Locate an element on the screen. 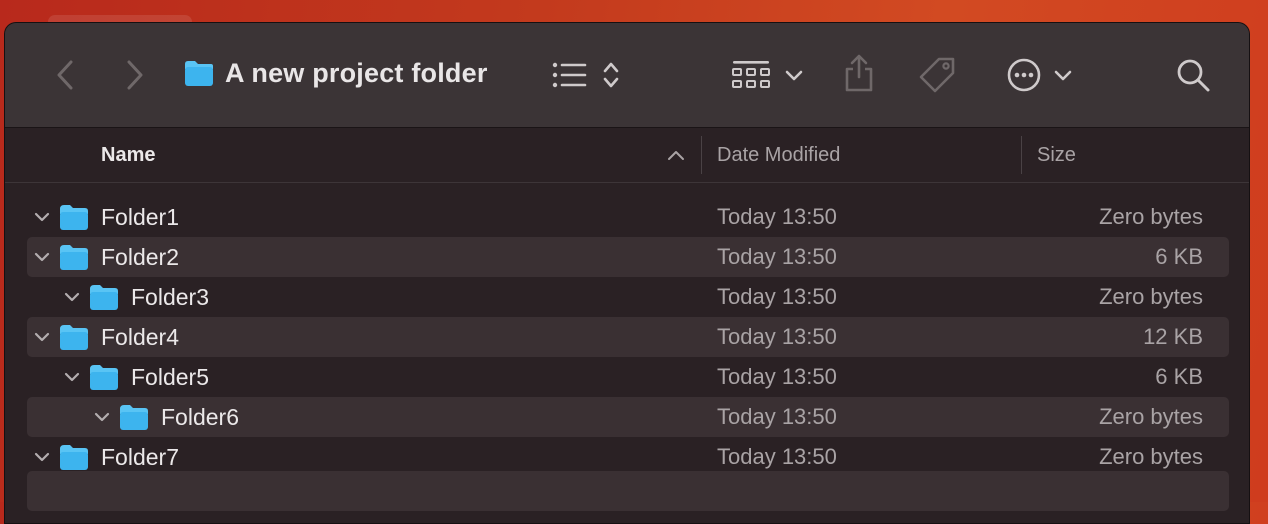 The width and height of the screenshot is (1268, 524). date-column-header: Date Modified is located at coordinates (778, 155).